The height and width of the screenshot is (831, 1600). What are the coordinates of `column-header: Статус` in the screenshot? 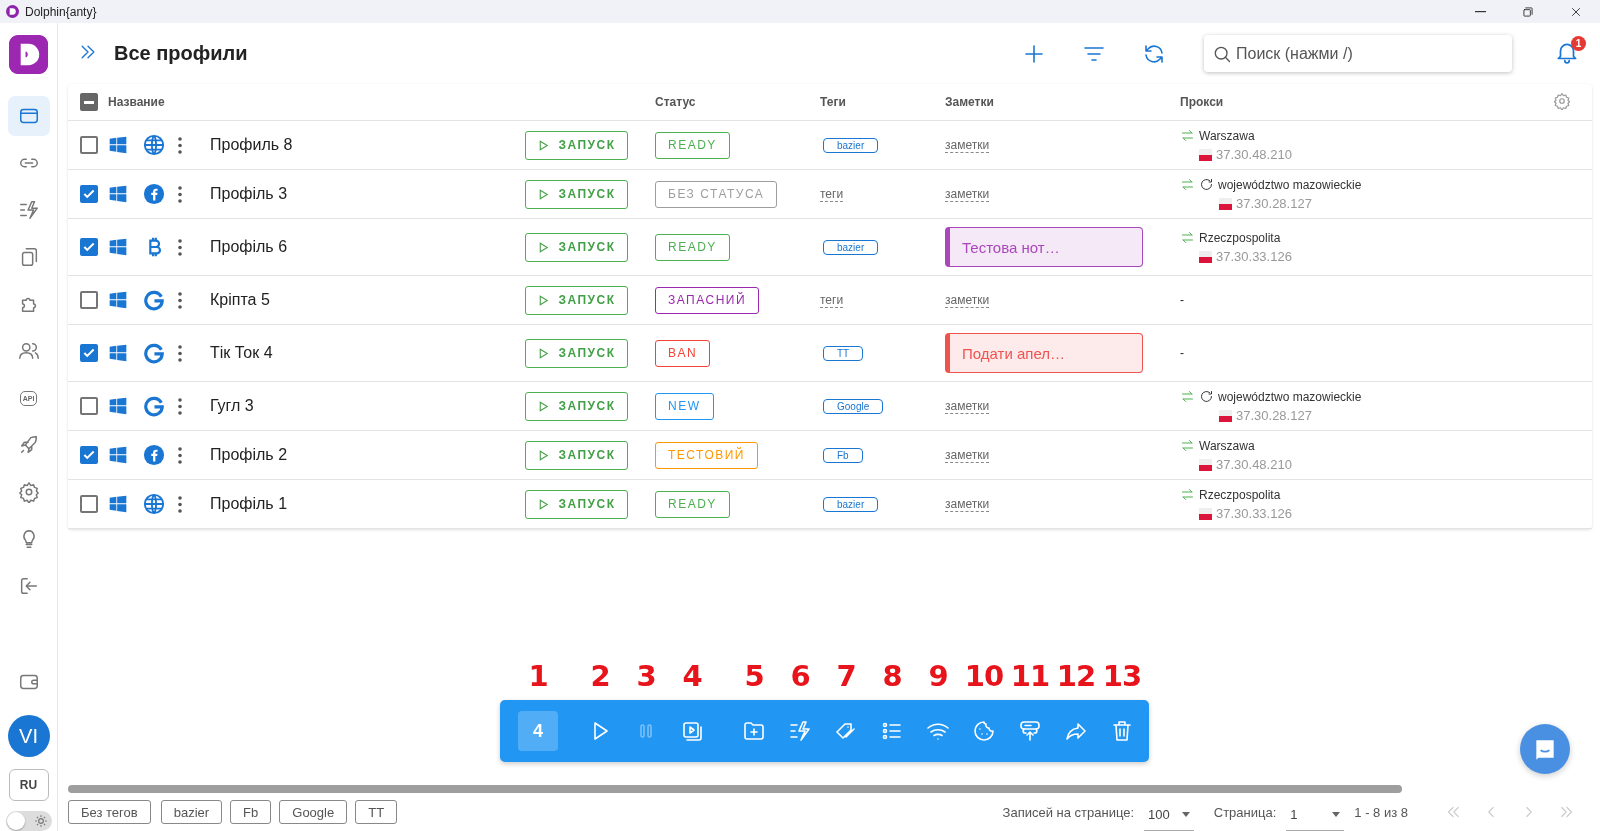 It's located at (675, 102).